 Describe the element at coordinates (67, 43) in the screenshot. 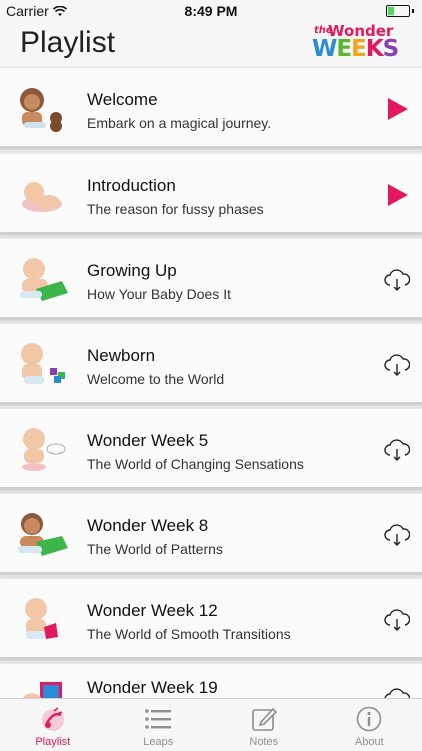

I see `page-title: Playlist` at that location.